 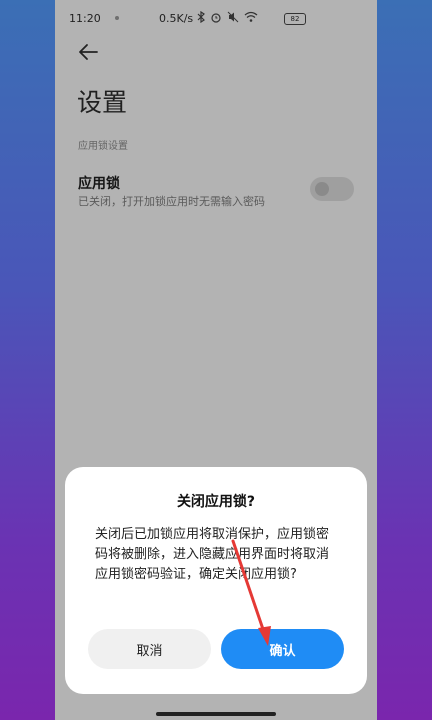 I want to click on wifi-icon, so click(x=251, y=16).